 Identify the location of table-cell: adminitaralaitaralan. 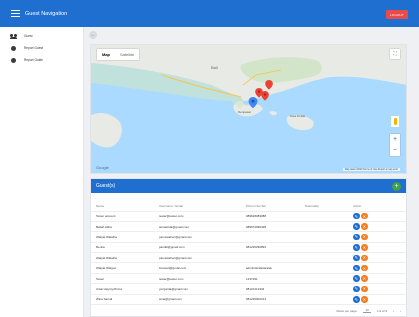
(275, 268).